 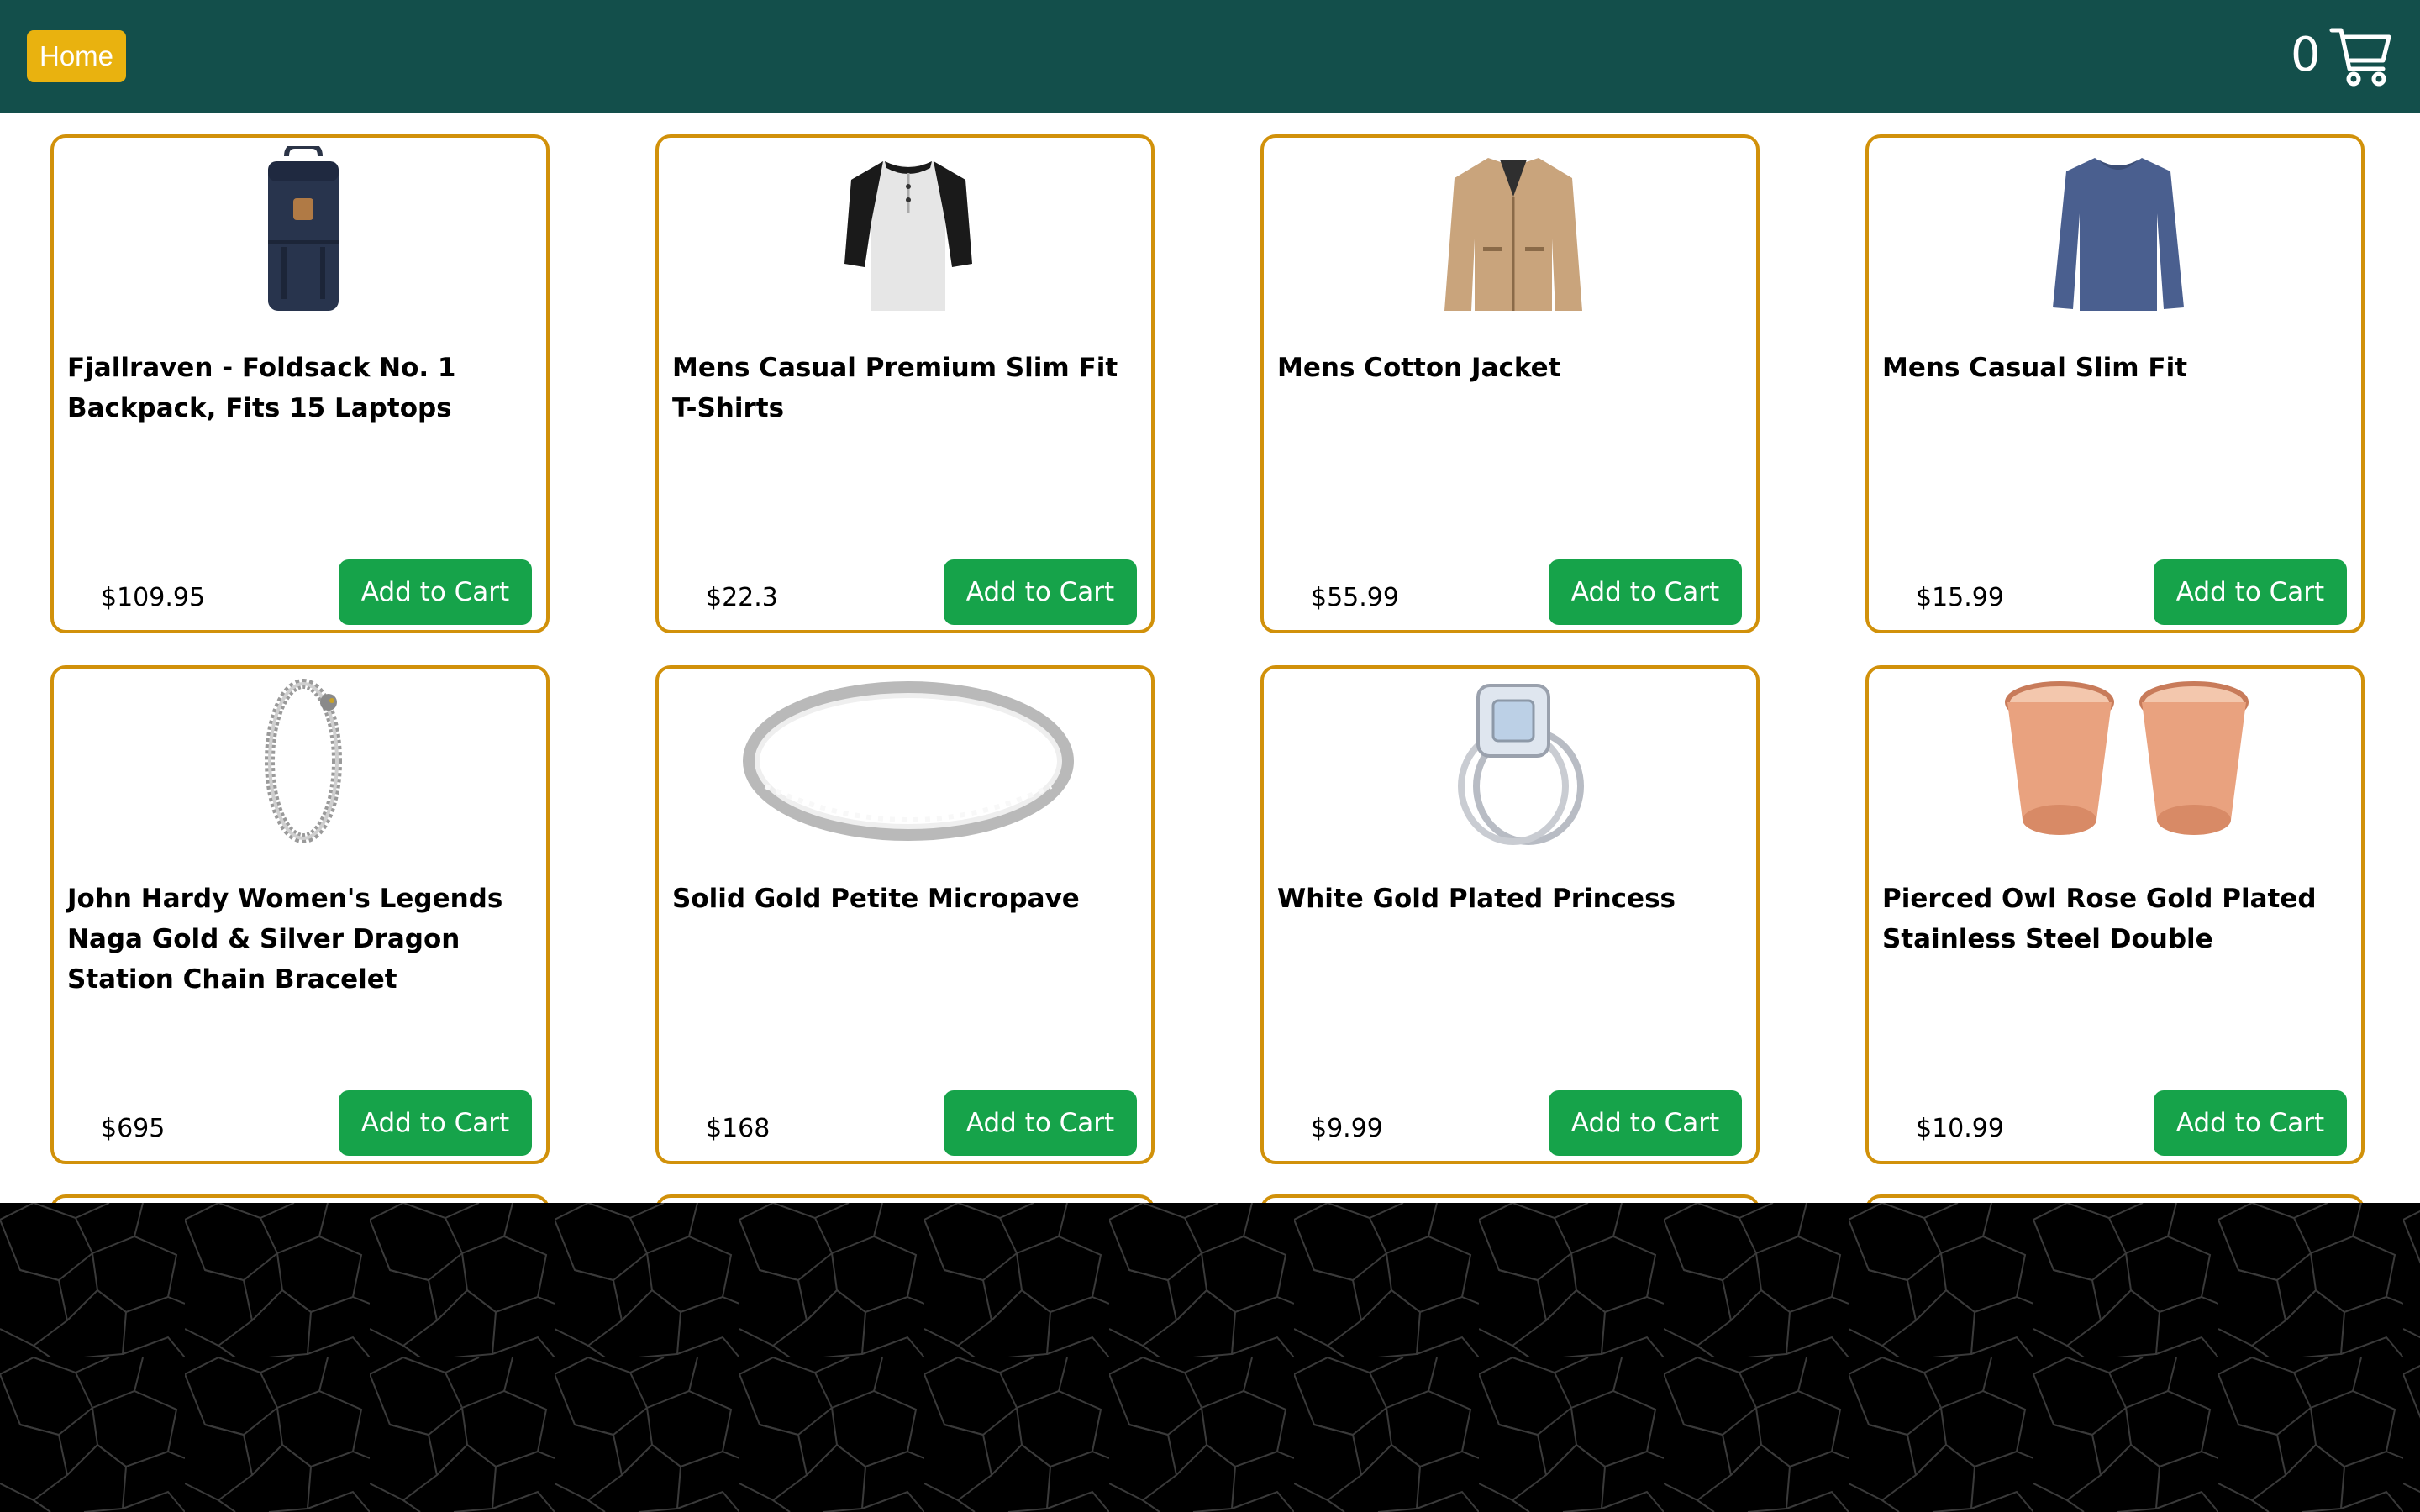 I want to click on long-sleeve-shirt-image, so click(x=2118, y=234).